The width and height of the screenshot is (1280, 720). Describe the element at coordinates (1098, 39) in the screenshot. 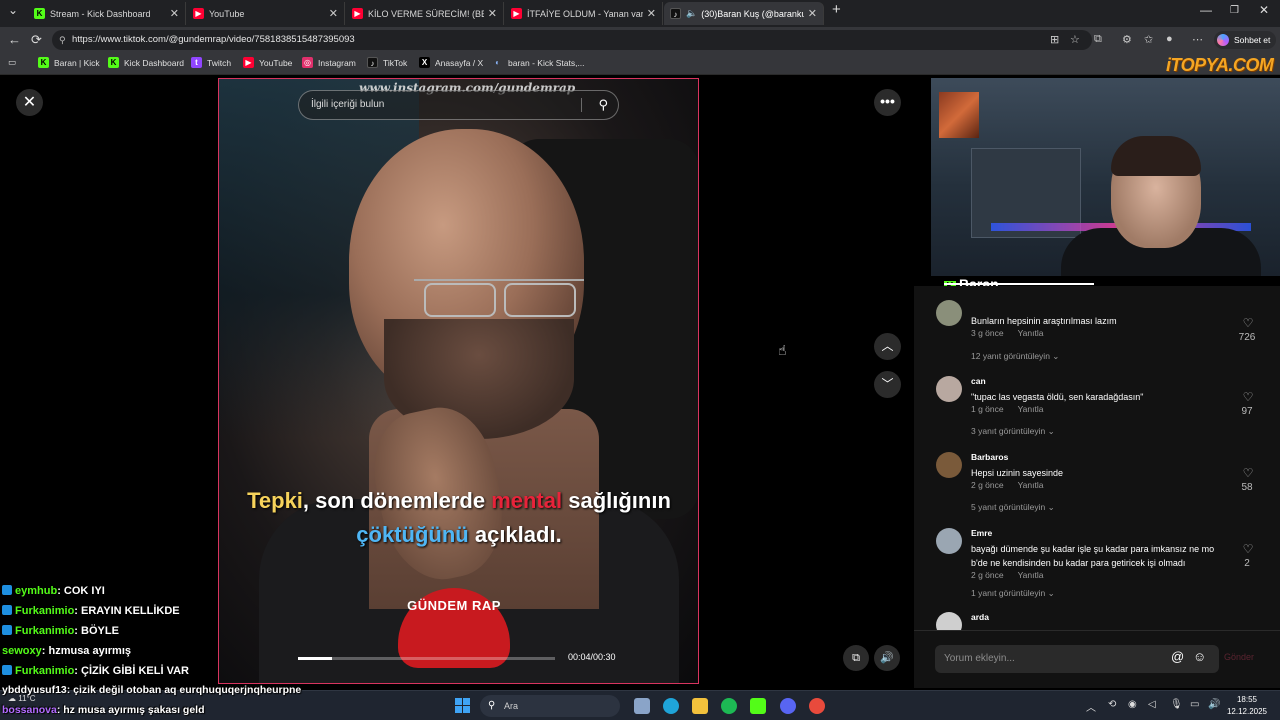

I see `extensions-icon: ⧉` at that location.